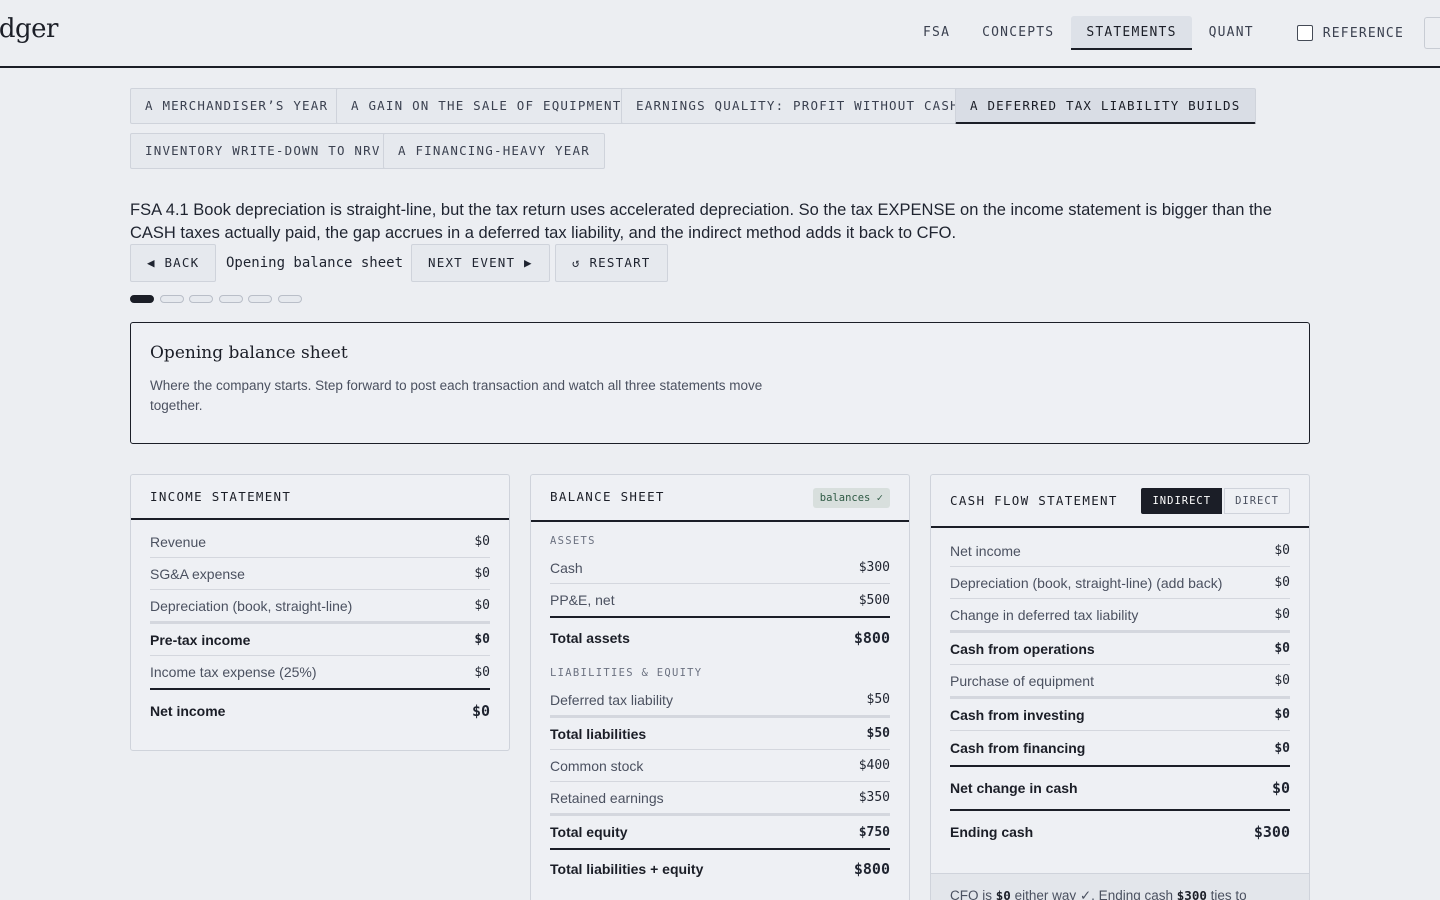 This screenshot has width=1440, height=900. What do you see at coordinates (874, 832) in the screenshot?
I see `row-value: $750` at bounding box center [874, 832].